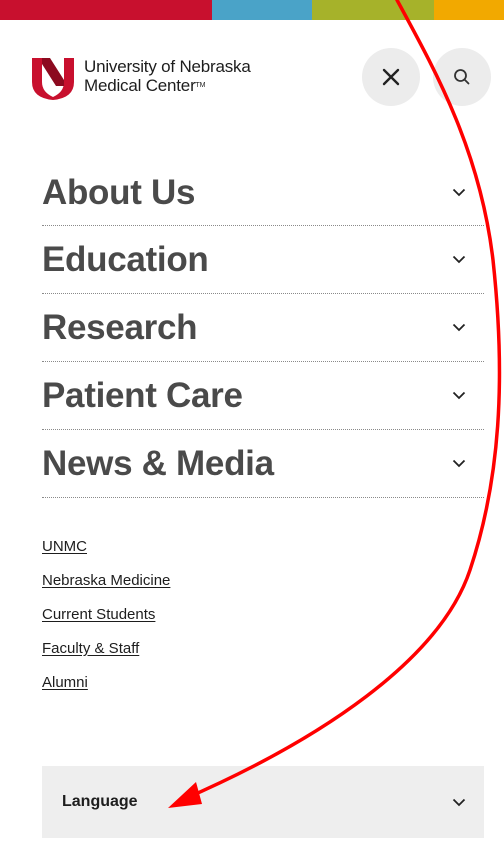 The width and height of the screenshot is (504, 858). I want to click on unmc-logo: University of Nebraska Medical CenterTM, so click(140, 76).